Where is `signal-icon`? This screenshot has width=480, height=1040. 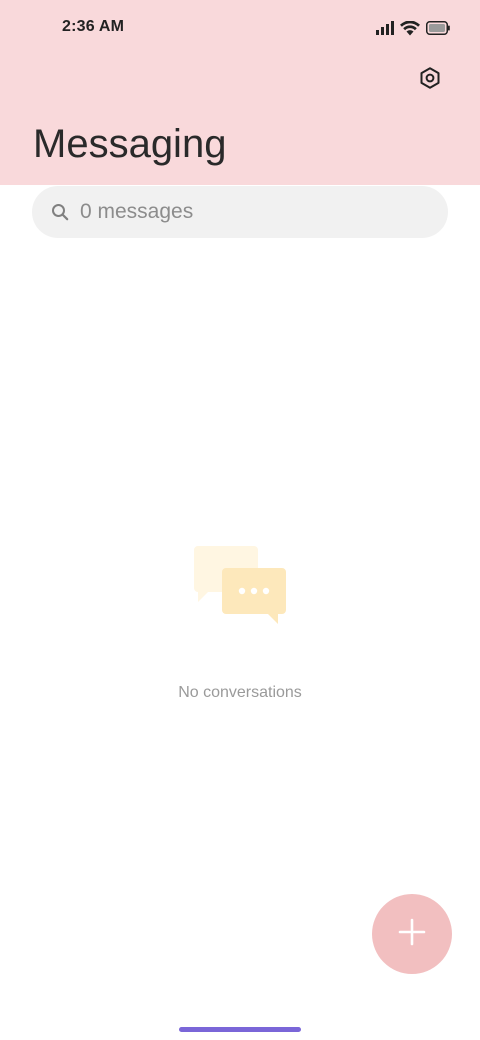
signal-icon is located at coordinates (385, 28).